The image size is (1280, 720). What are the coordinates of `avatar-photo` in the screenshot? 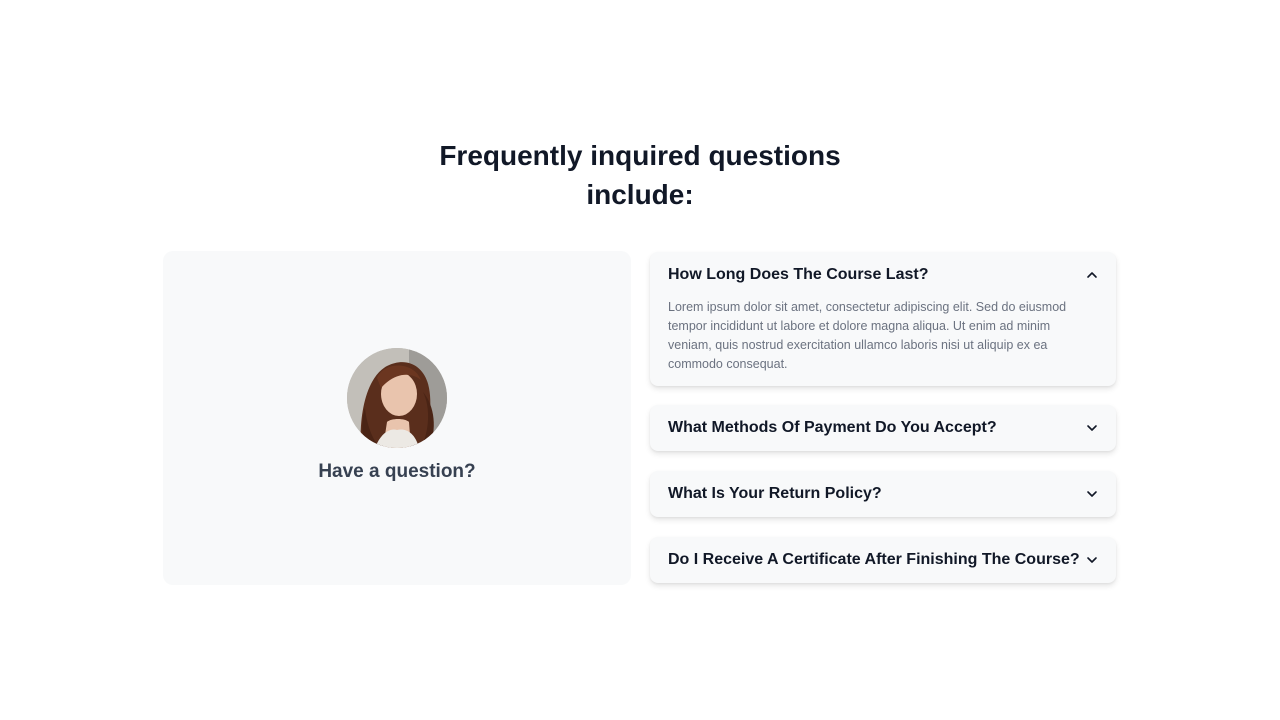 It's located at (397, 398).